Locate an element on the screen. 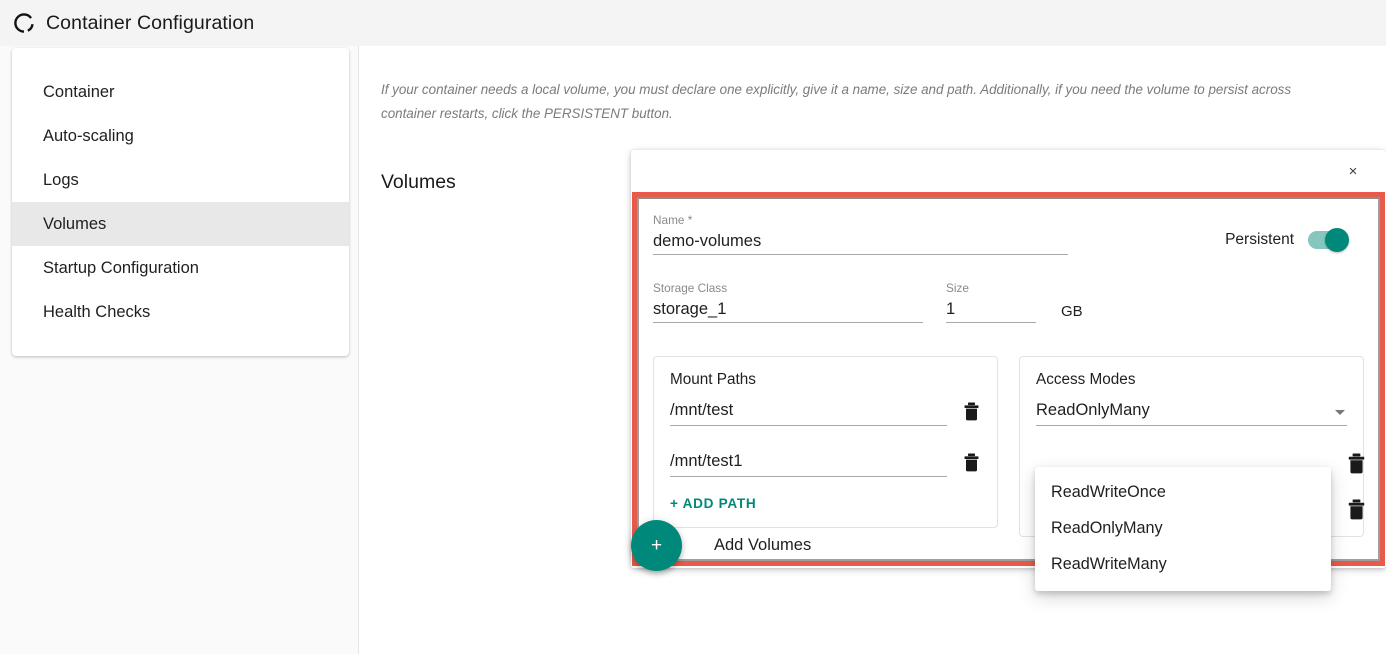  mount-paths-title: Mount Paths is located at coordinates (713, 379).